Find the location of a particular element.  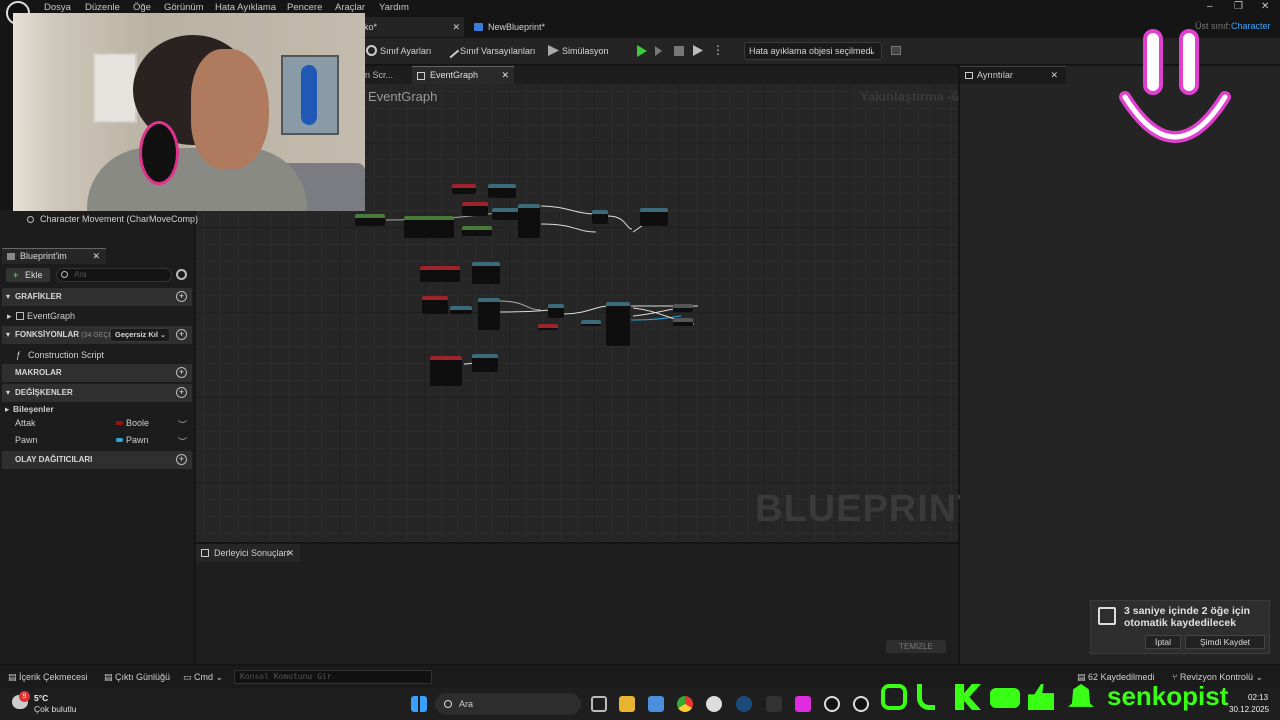

search-input: Ara is located at coordinates (114, 275).